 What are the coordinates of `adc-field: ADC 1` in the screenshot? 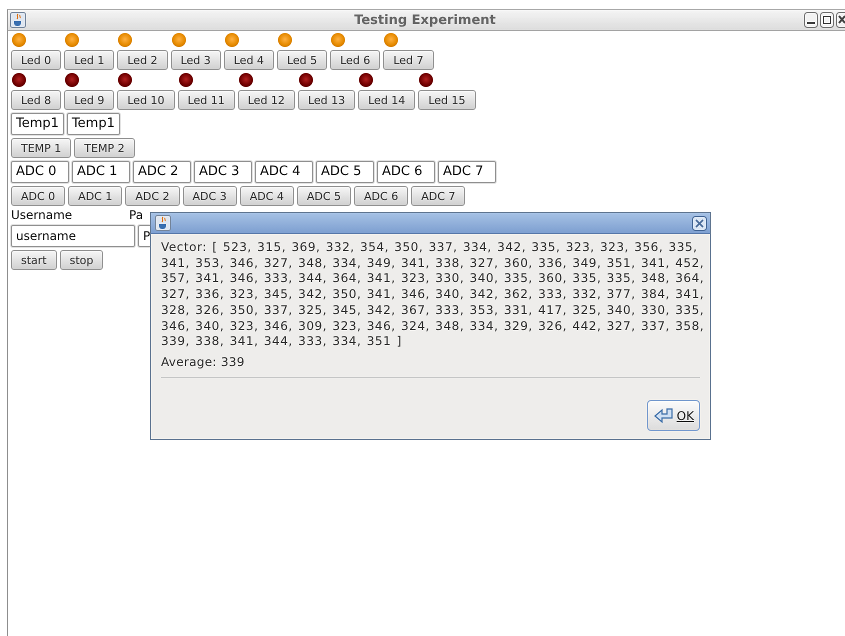 It's located at (101, 172).